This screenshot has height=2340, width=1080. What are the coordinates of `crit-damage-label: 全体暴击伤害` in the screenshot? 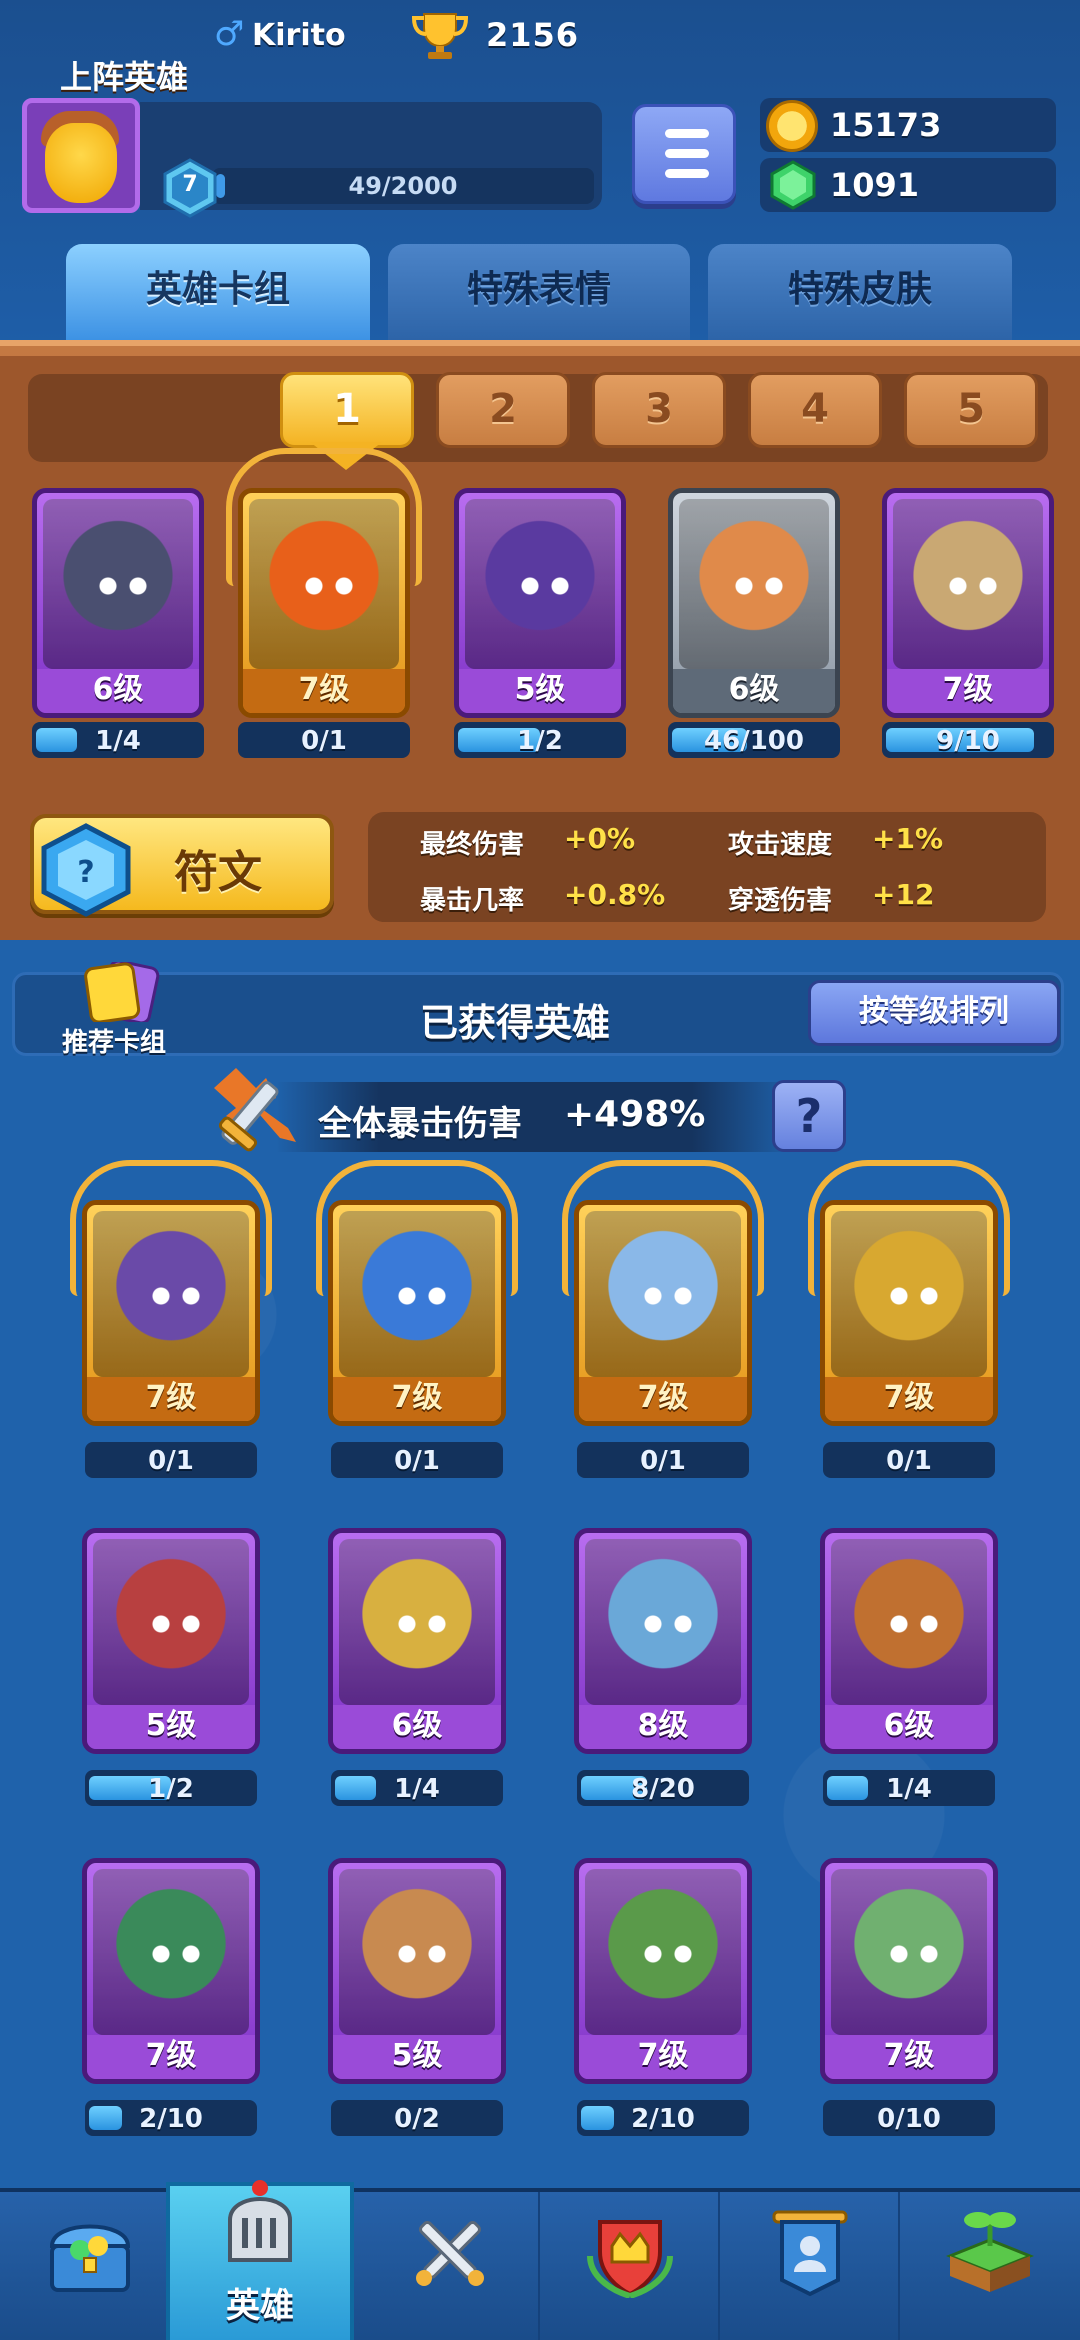 It's located at (420, 1124).